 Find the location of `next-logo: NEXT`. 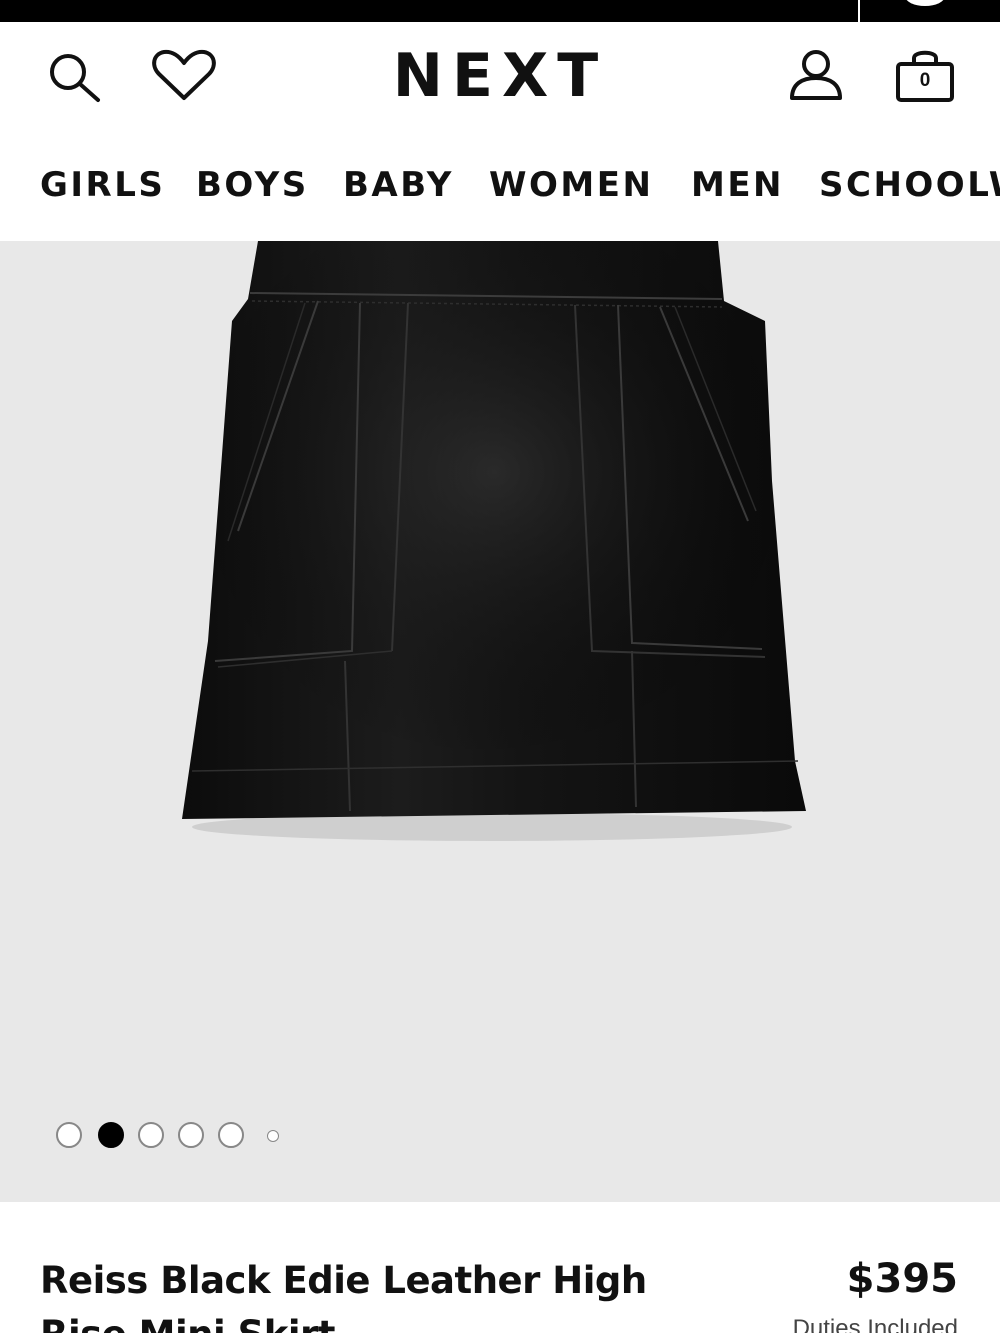

next-logo: NEXT is located at coordinates (500, 76).